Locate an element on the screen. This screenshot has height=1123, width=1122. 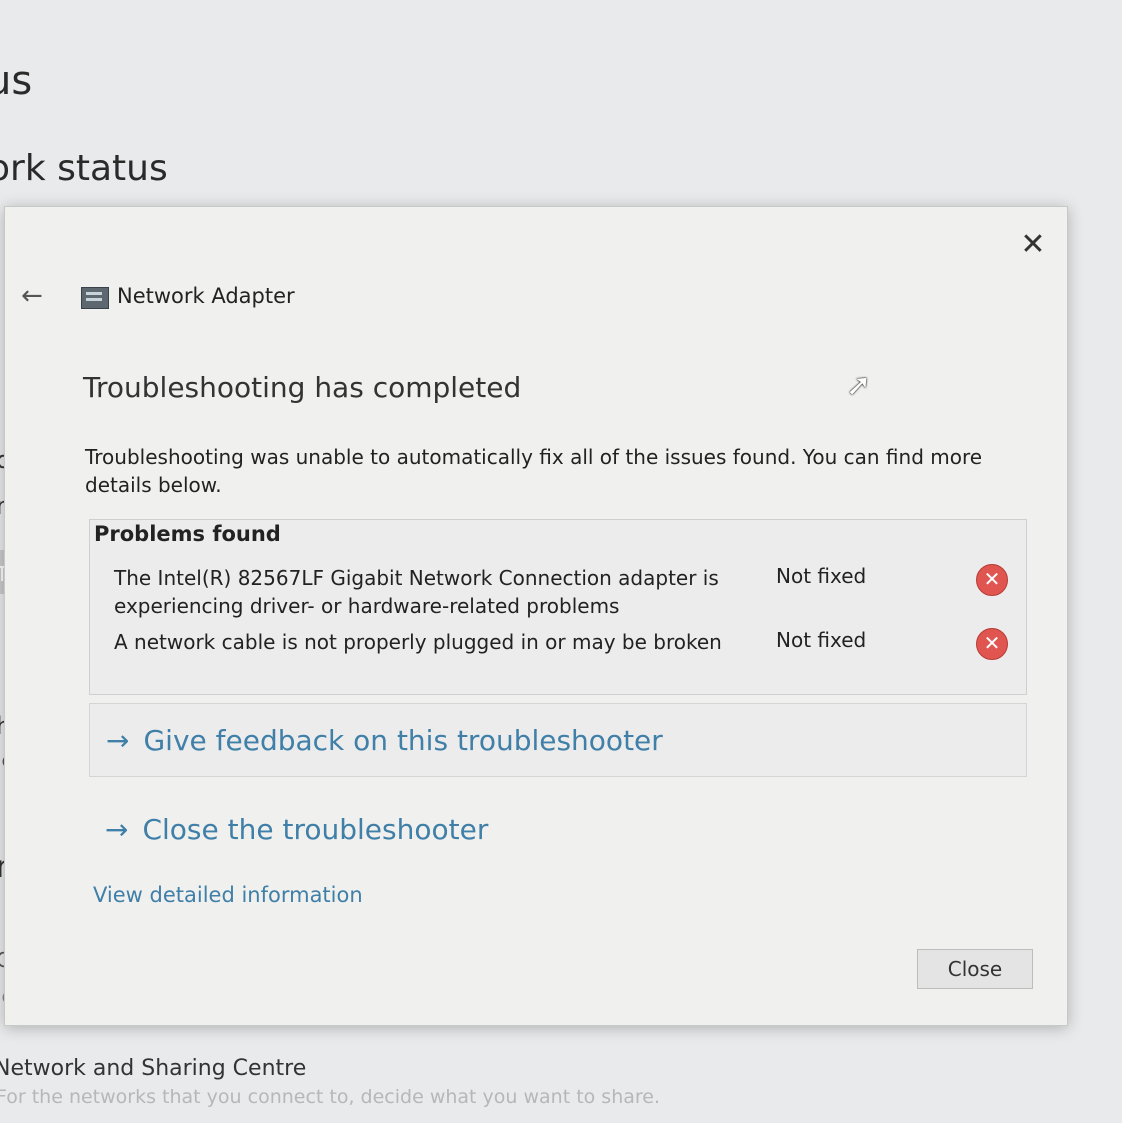
back-arrow-icon: ← is located at coordinates (41, 296).